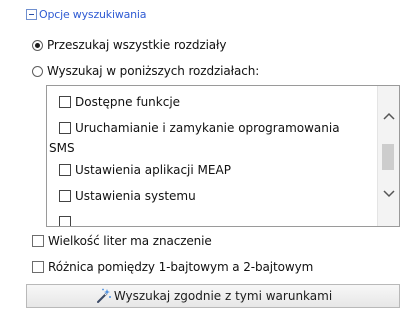 Image resolution: width=403 pixels, height=315 pixels. Describe the element at coordinates (207, 128) in the screenshot. I see `list-item-label: Uruchamianie i zamykanie oprogramowania` at that location.